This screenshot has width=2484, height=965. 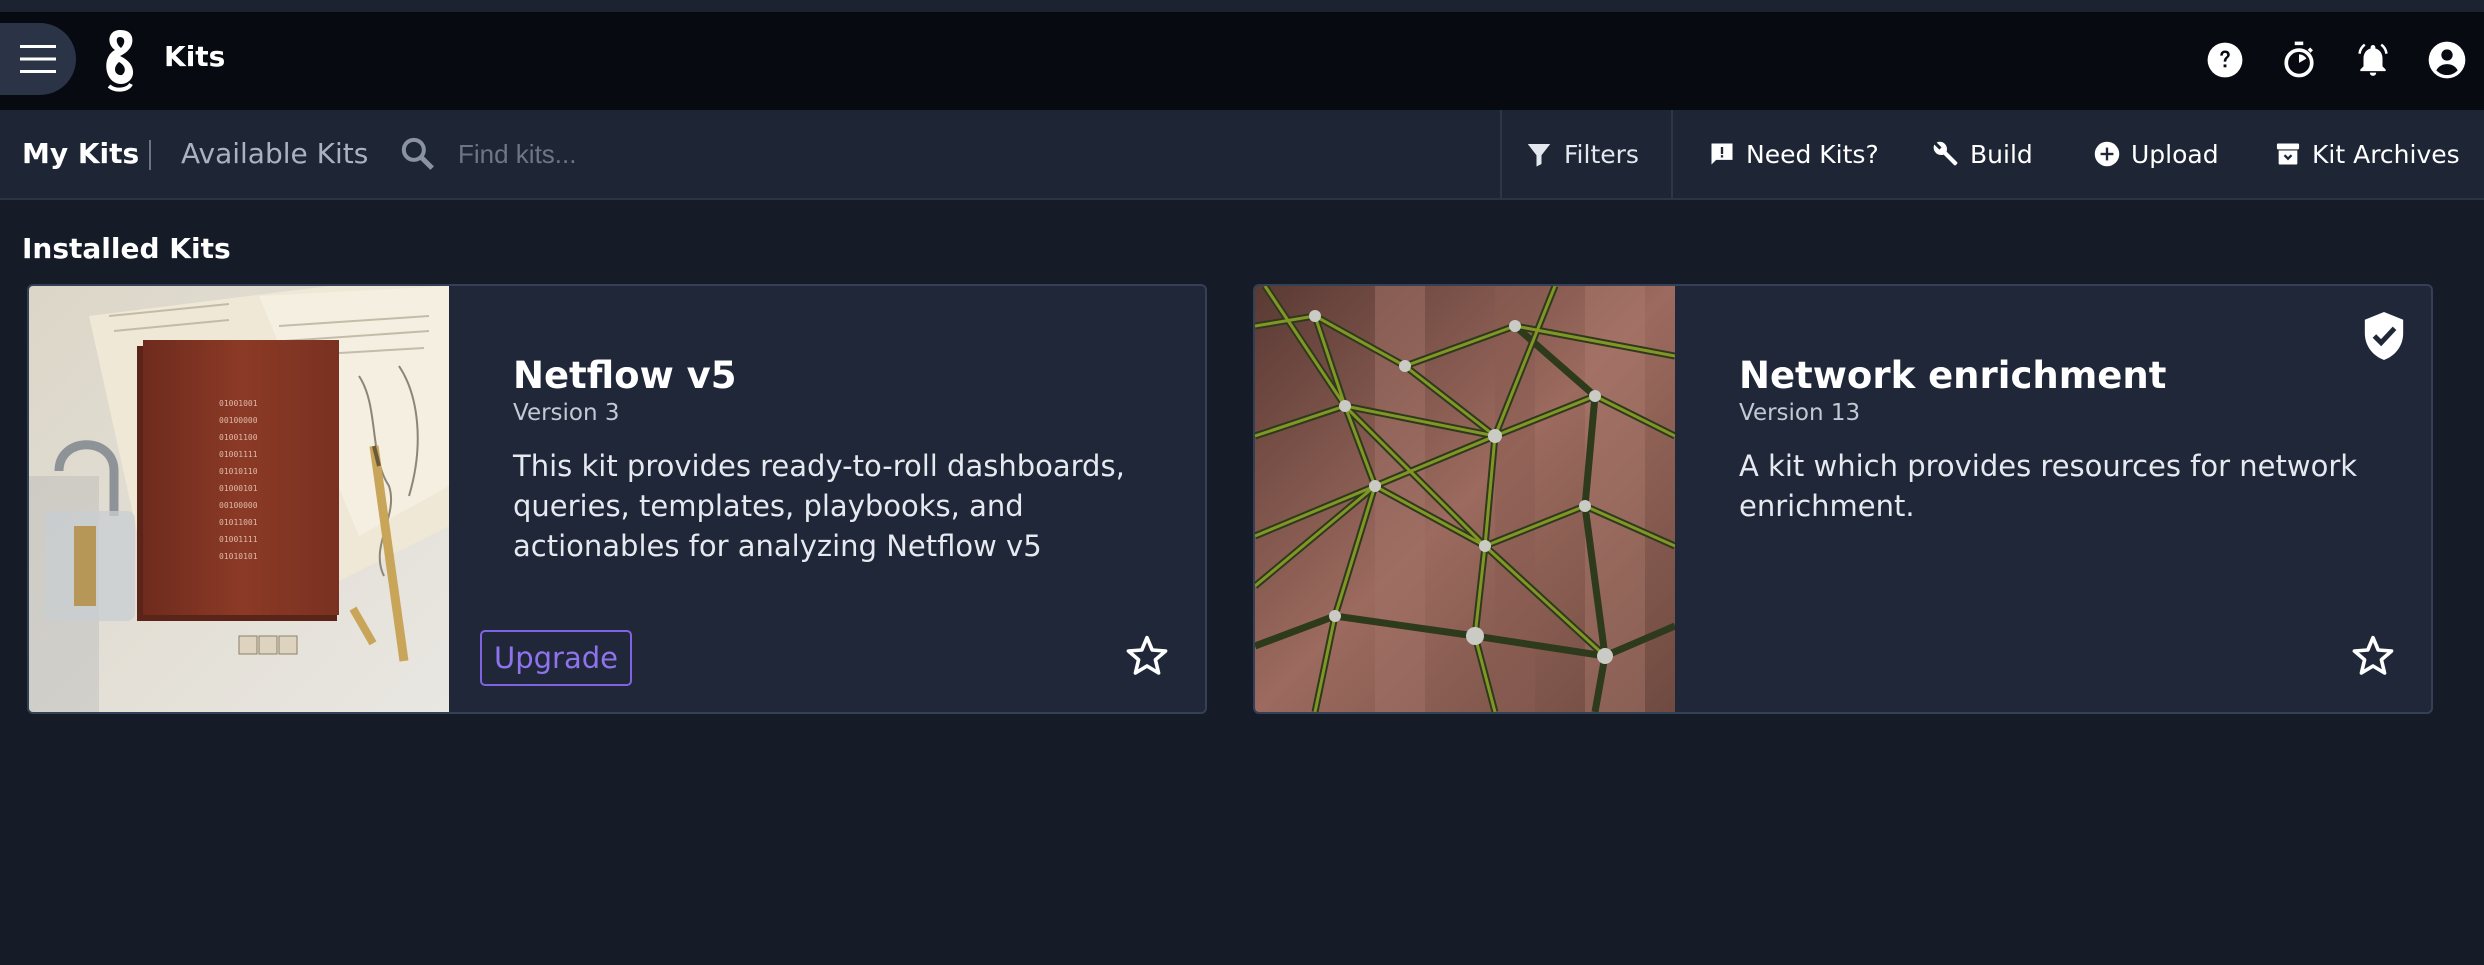 I want to click on help-icon, so click(x=2225, y=60).